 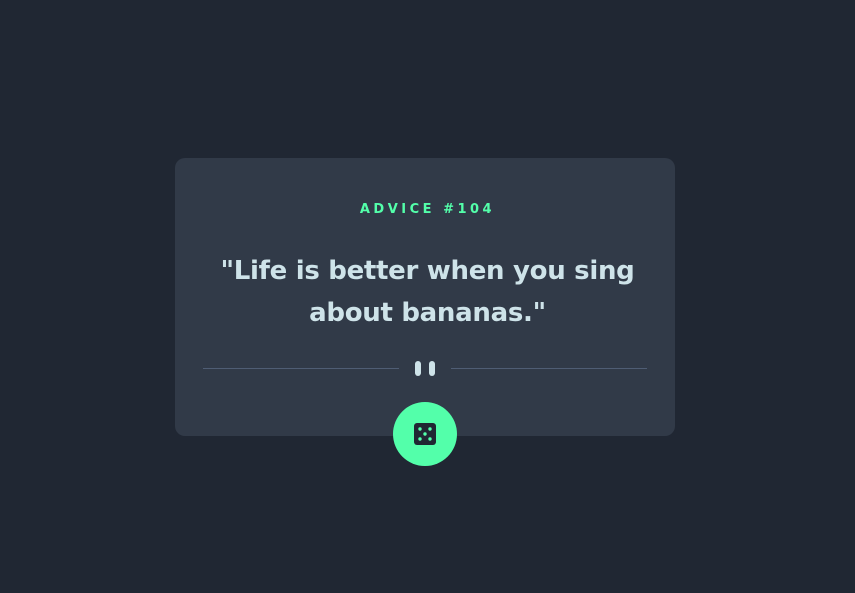 I want to click on pause-bar-right, so click(x=432, y=368).